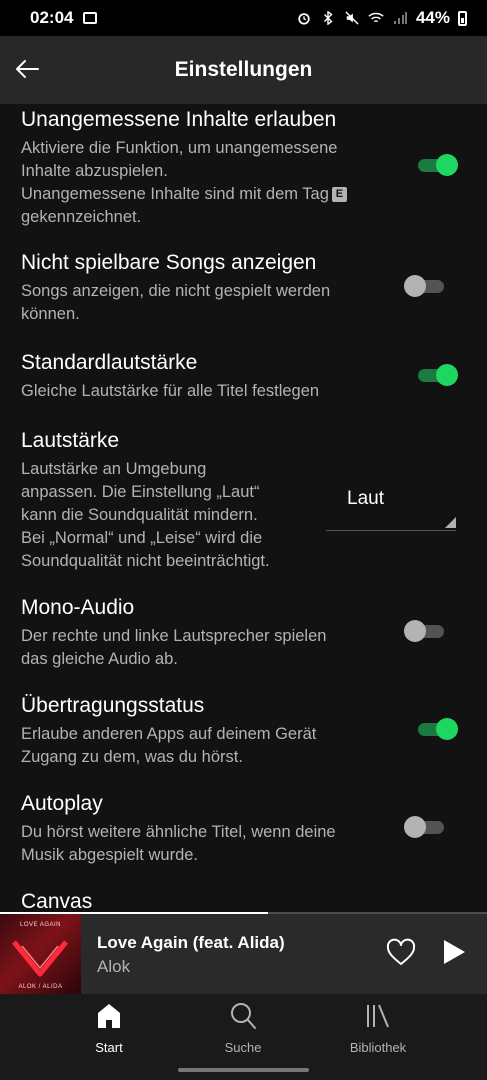  I want to click on volume-level-dropdown: Laut, so click(391, 502).